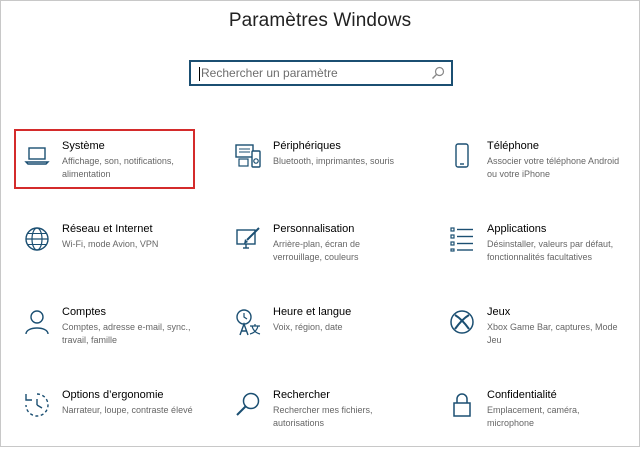 The image size is (640, 453). What do you see at coordinates (323, 416) in the screenshot?
I see `tile-description: Rechercher mes fichiers, autorisations` at bounding box center [323, 416].